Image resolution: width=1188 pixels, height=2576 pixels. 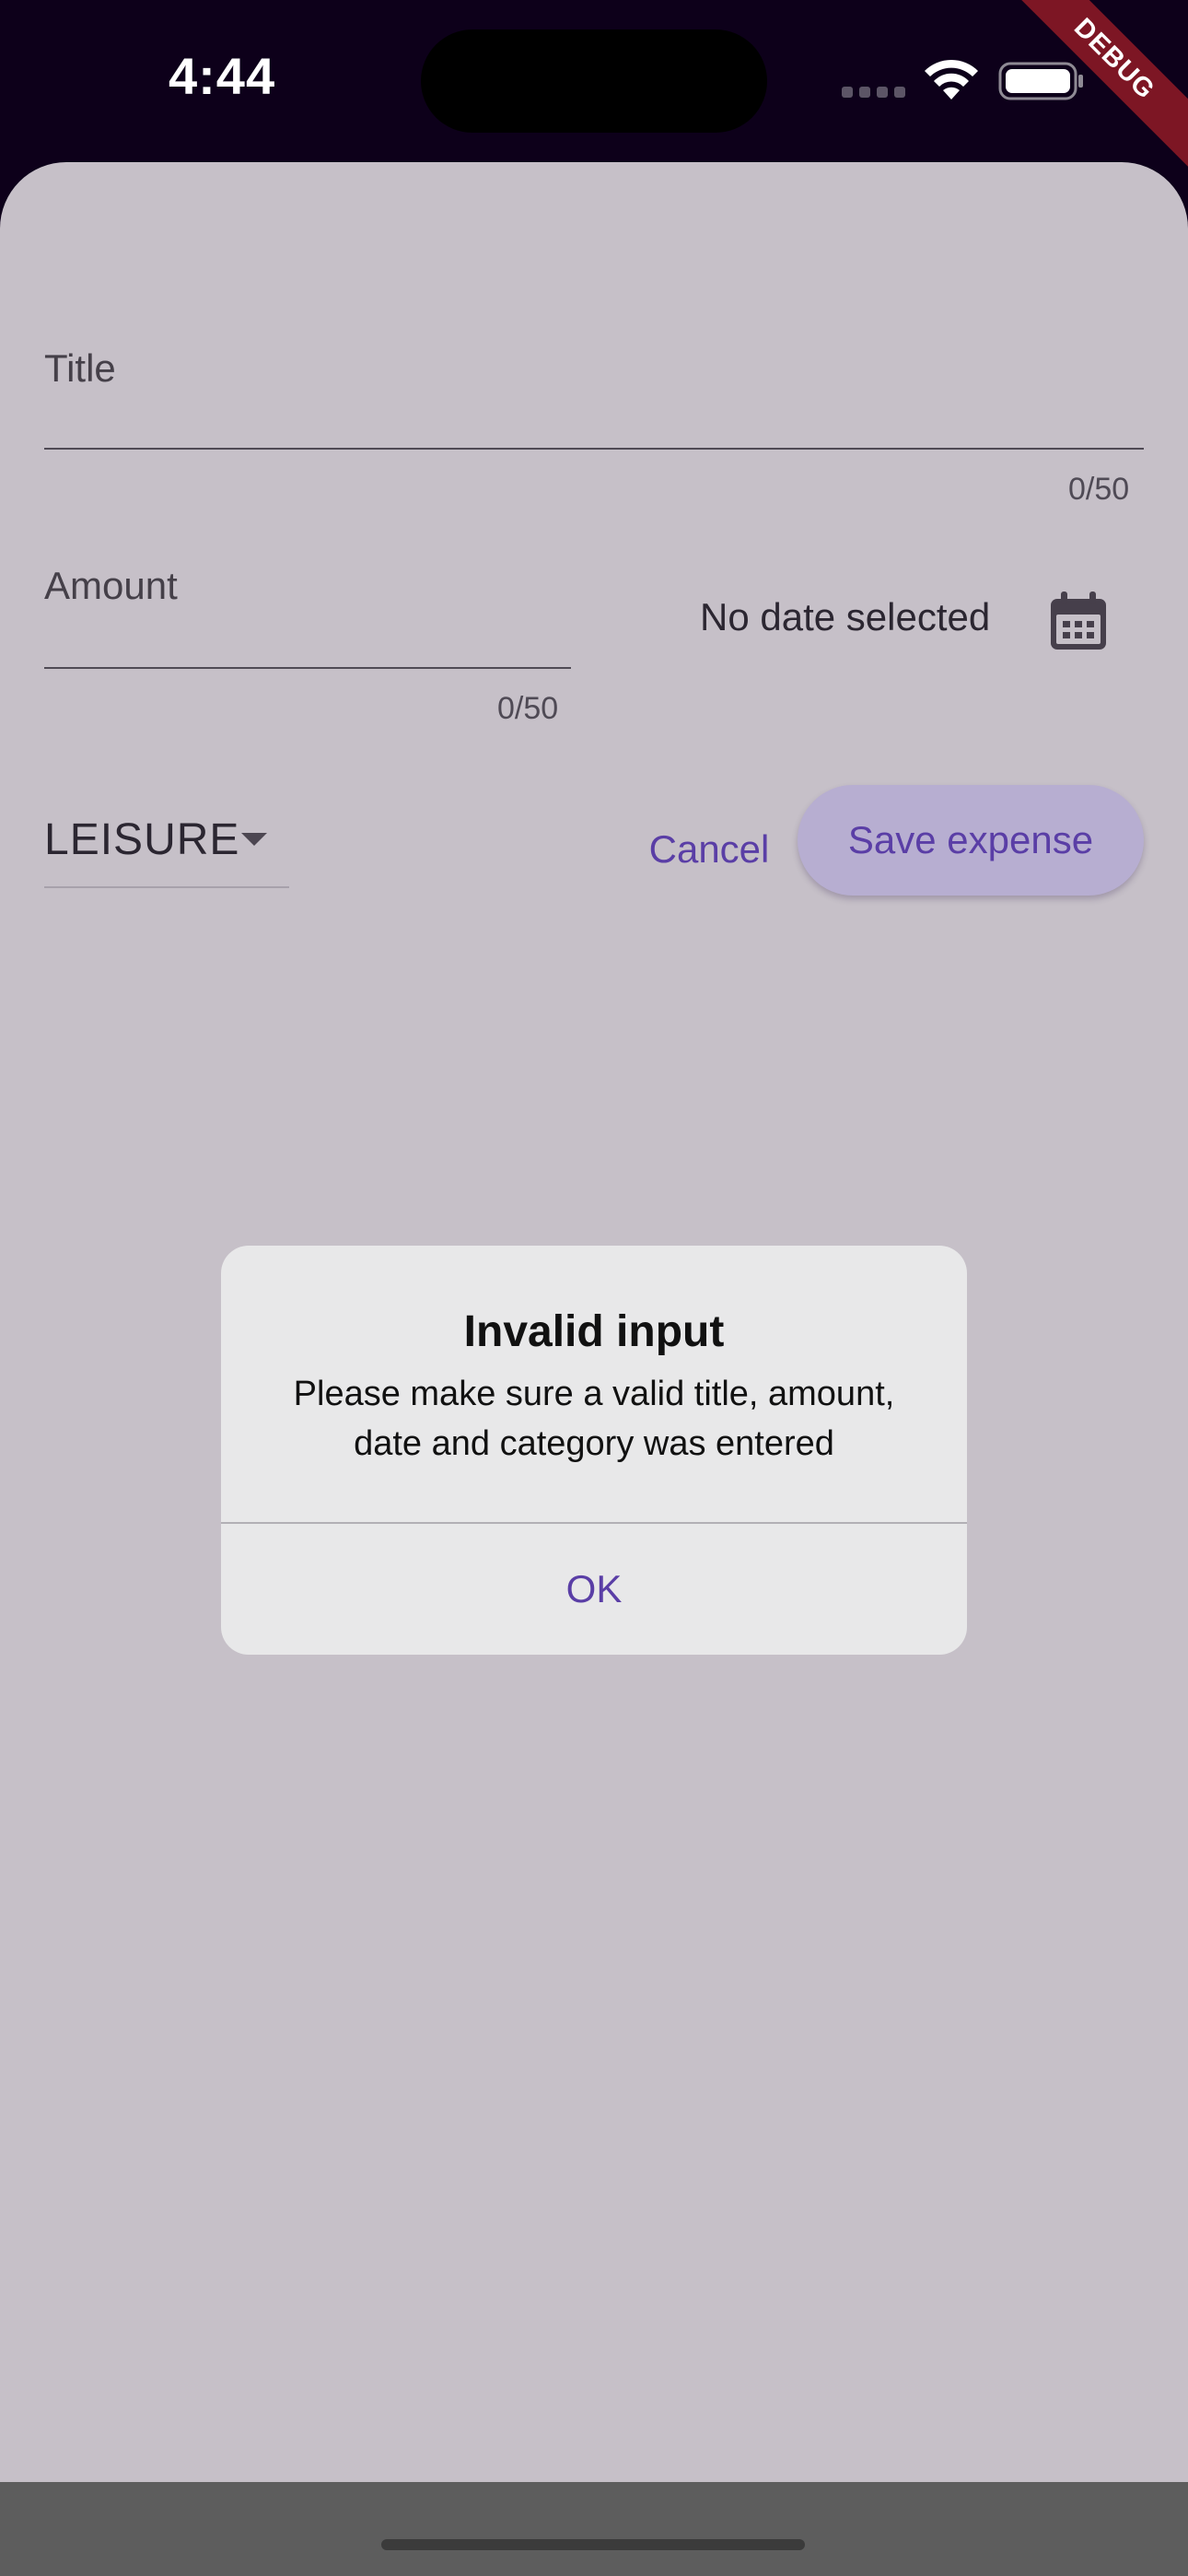 I want to click on home-indicator, so click(x=593, y=2544).